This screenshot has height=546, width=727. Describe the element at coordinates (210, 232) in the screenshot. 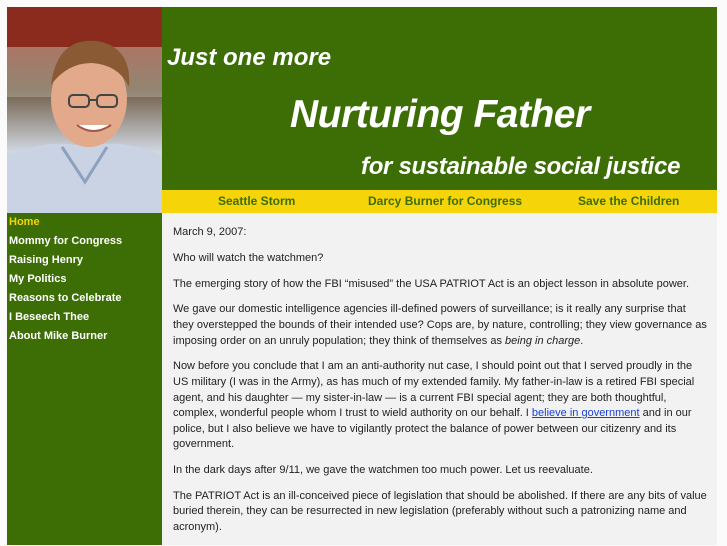

I see `article-date: March 9, 2007:` at that location.